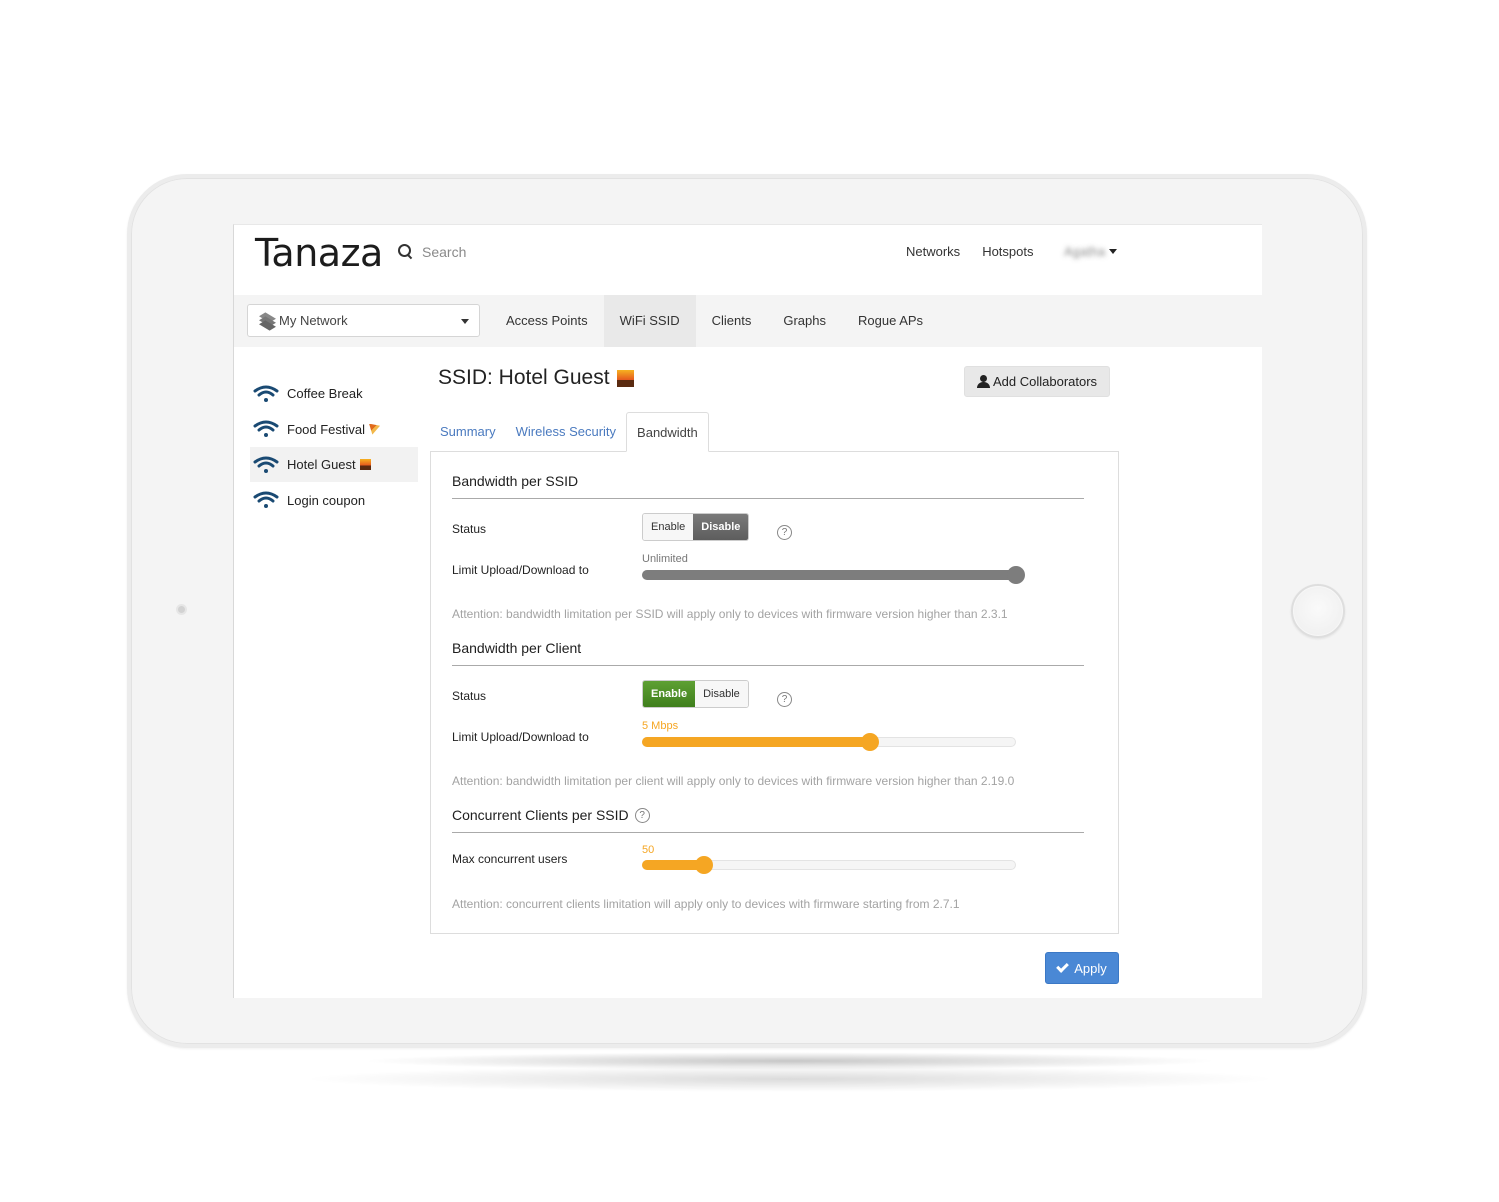 The height and width of the screenshot is (1202, 1499). I want to click on section-title: Concurrent Clients per SSID ?, so click(768, 820).